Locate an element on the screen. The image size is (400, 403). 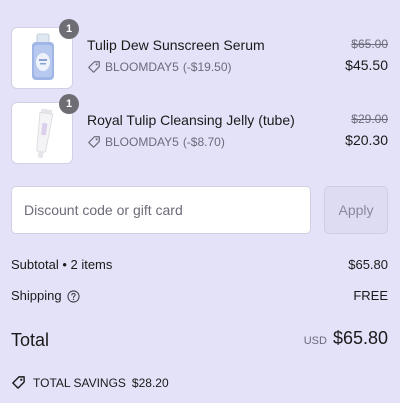
savings-label: TOTAL SAVINGS is located at coordinates (79, 382).